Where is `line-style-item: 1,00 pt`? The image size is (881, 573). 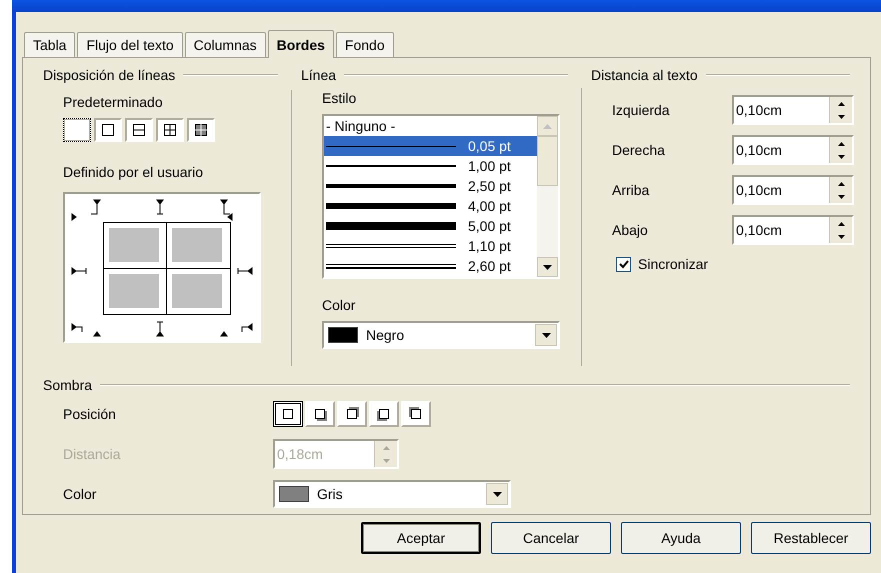
line-style-item: 1,00 pt is located at coordinates (430, 166).